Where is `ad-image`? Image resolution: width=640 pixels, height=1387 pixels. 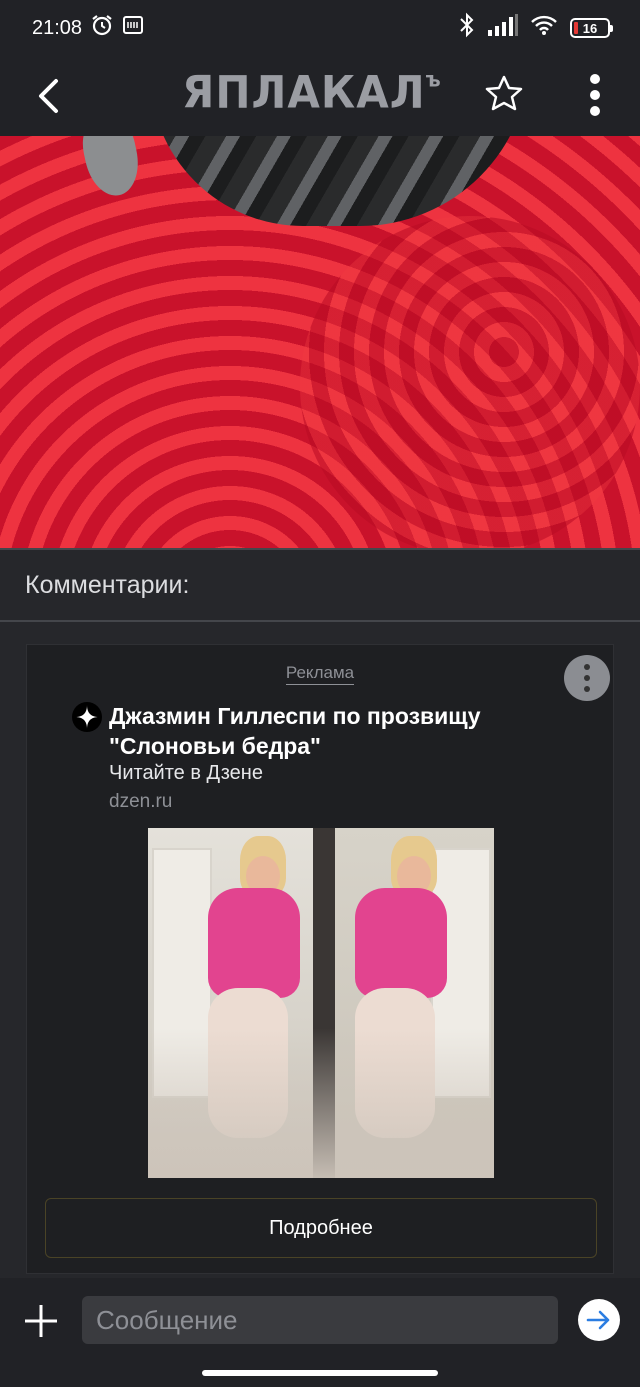 ad-image is located at coordinates (321, 1003).